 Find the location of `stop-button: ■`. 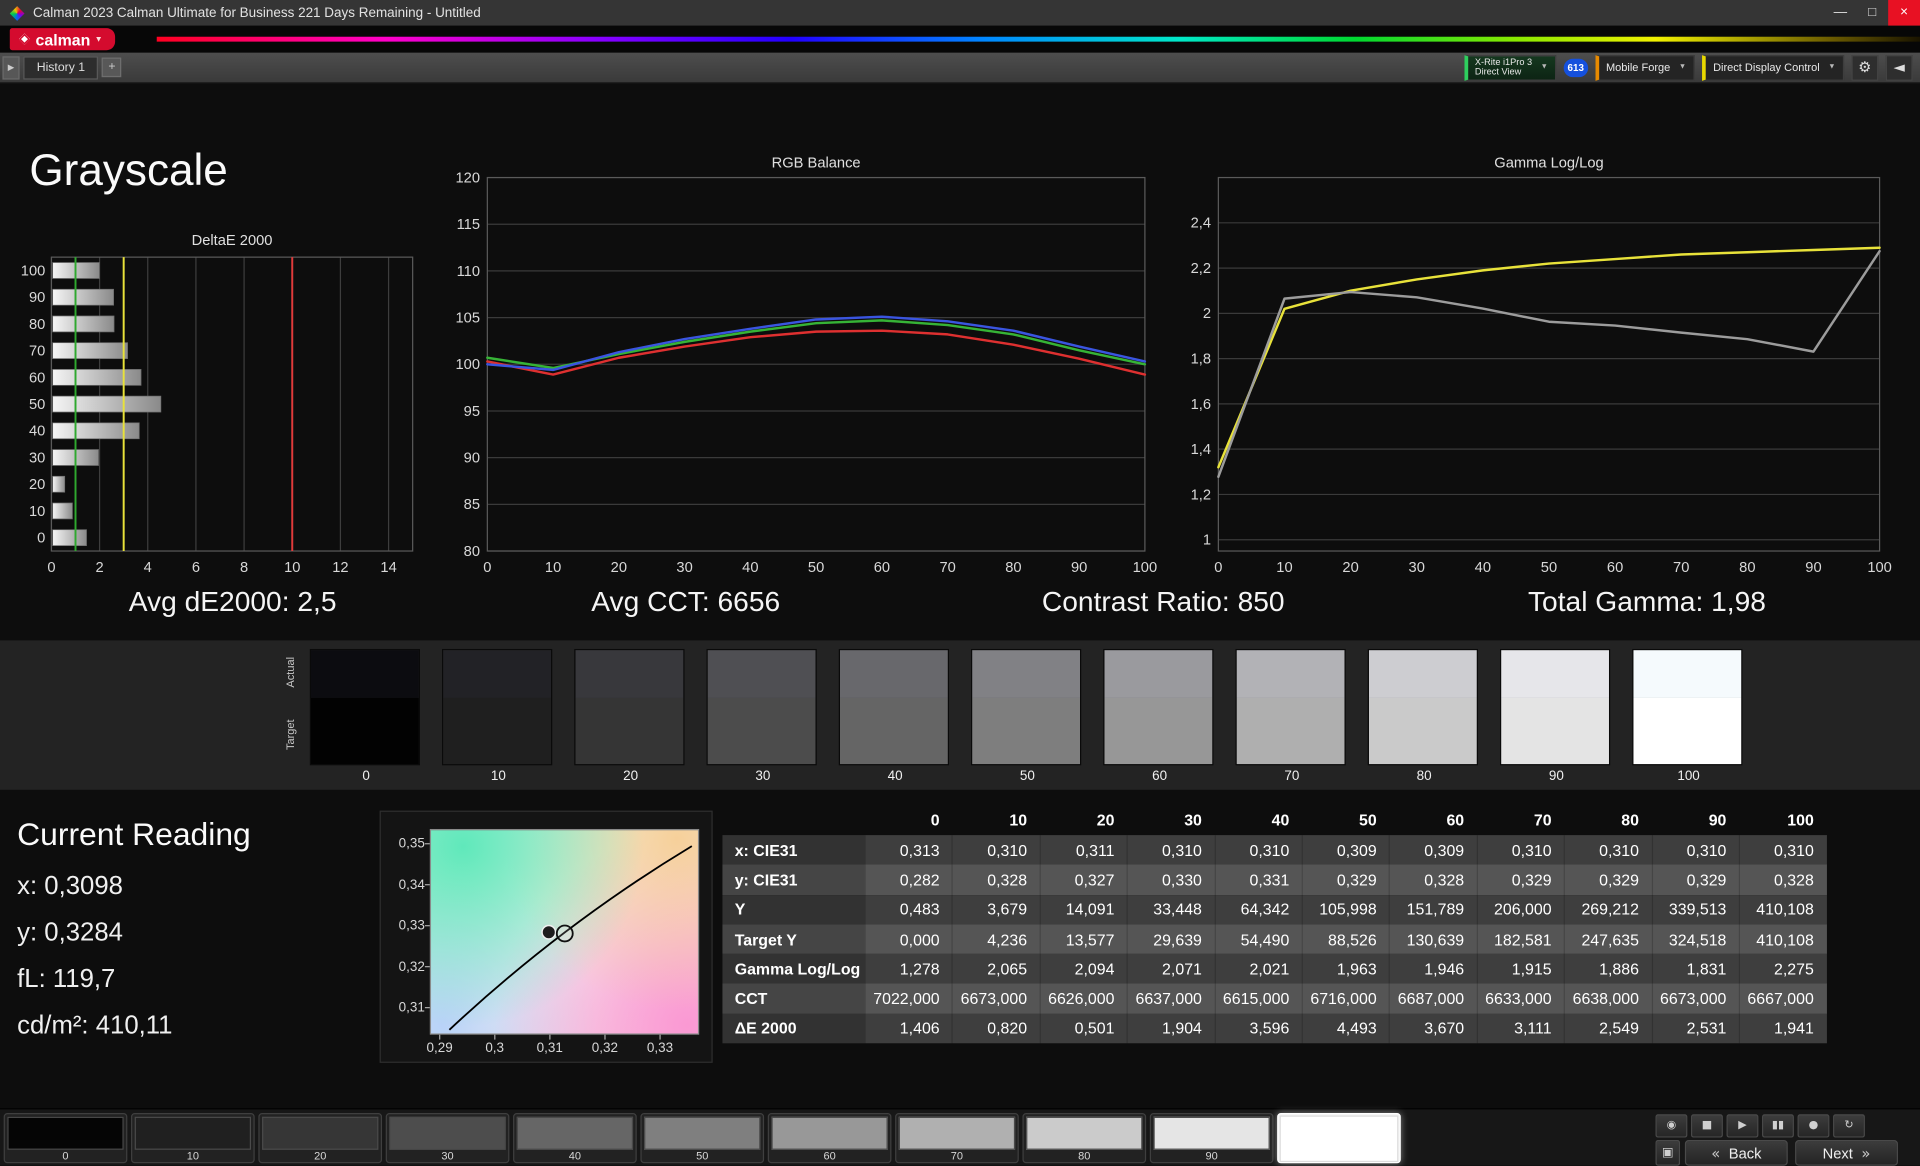

stop-button: ■ is located at coordinates (1707, 1126).